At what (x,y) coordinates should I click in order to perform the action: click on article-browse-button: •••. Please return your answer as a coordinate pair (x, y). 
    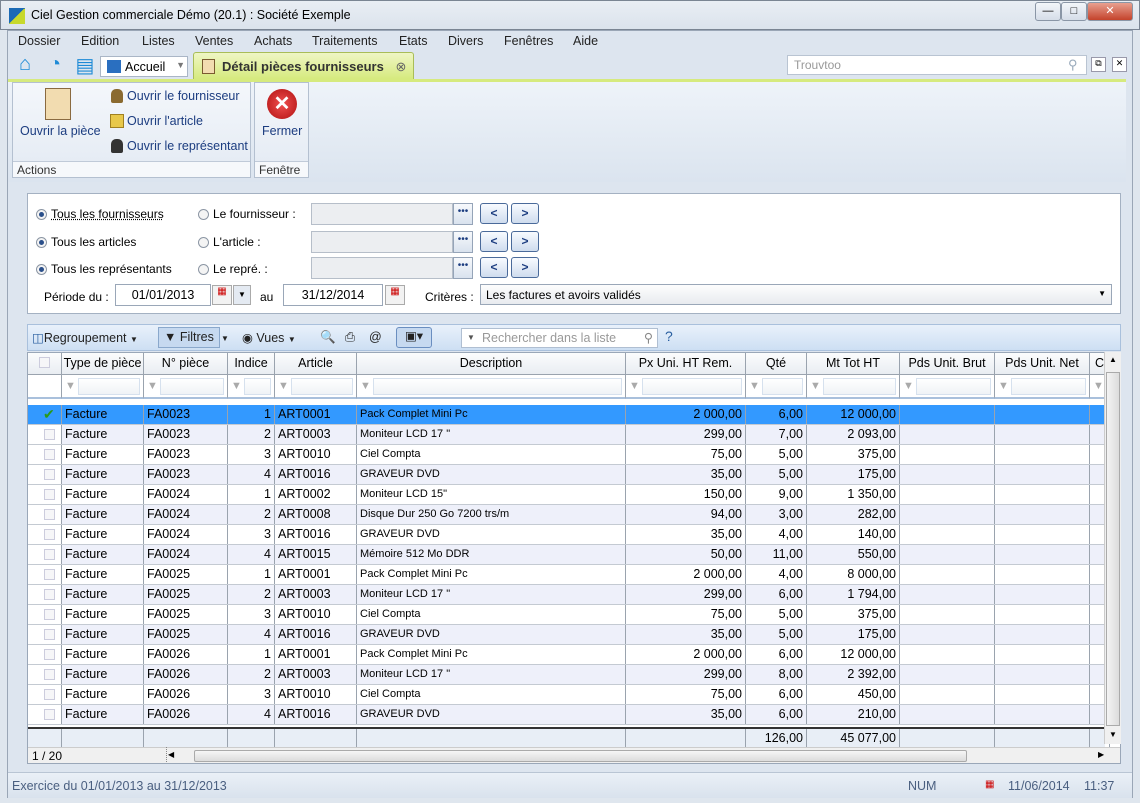
    Looking at the image, I should click on (463, 242).